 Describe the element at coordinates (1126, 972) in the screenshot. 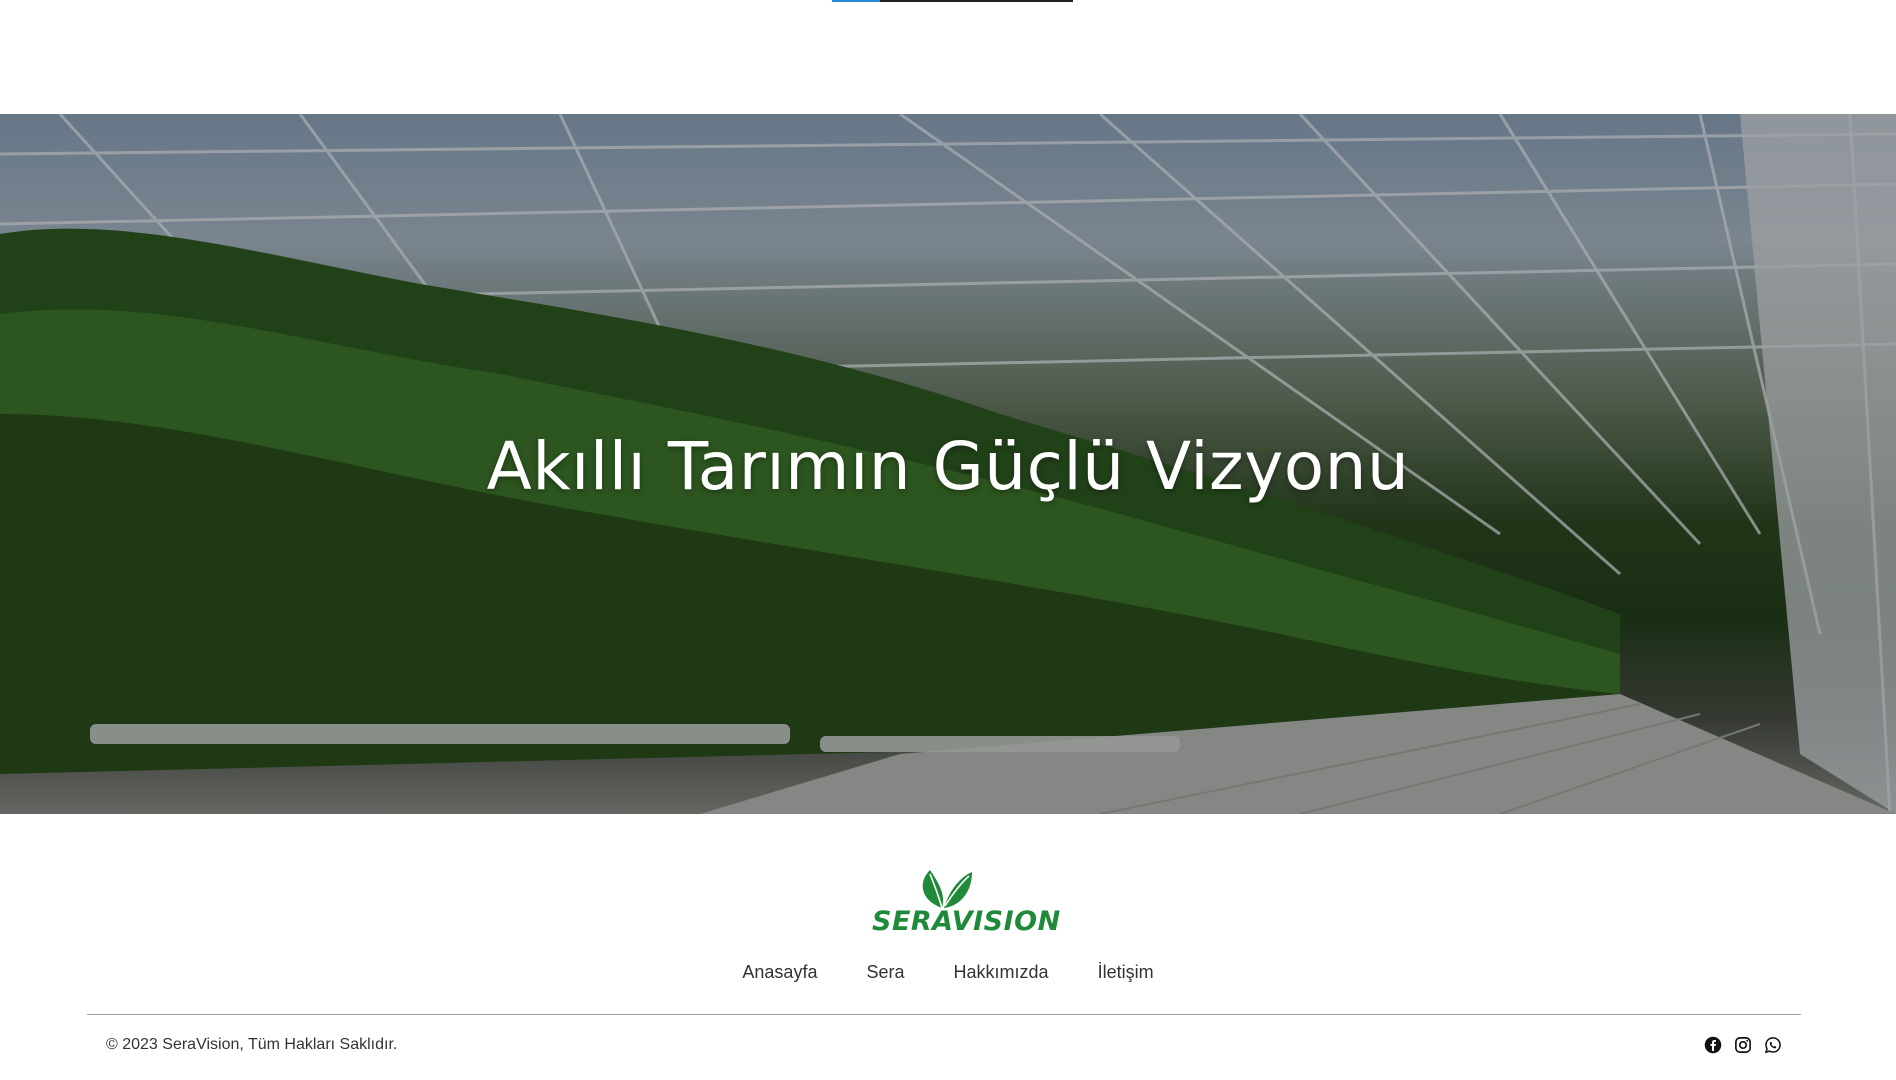

I see `nav-iletisim: İletişim` at that location.